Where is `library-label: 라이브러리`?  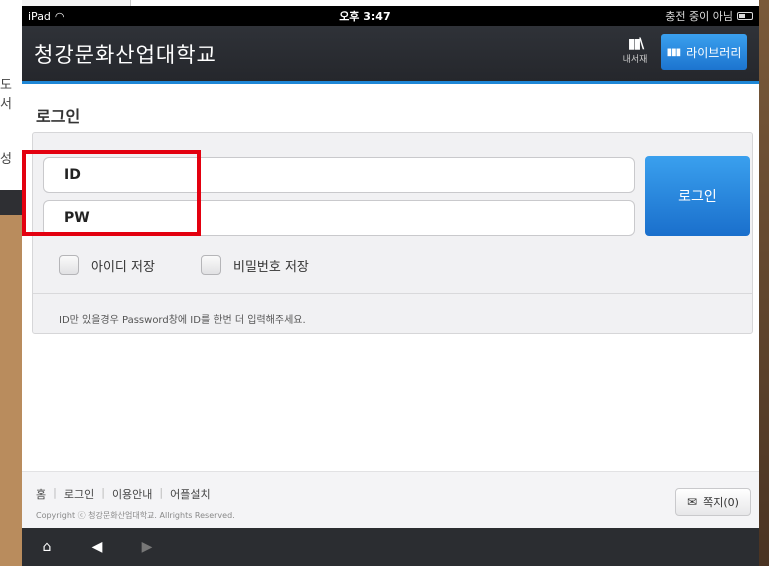
library-label: 라이브러리 is located at coordinates (714, 52).